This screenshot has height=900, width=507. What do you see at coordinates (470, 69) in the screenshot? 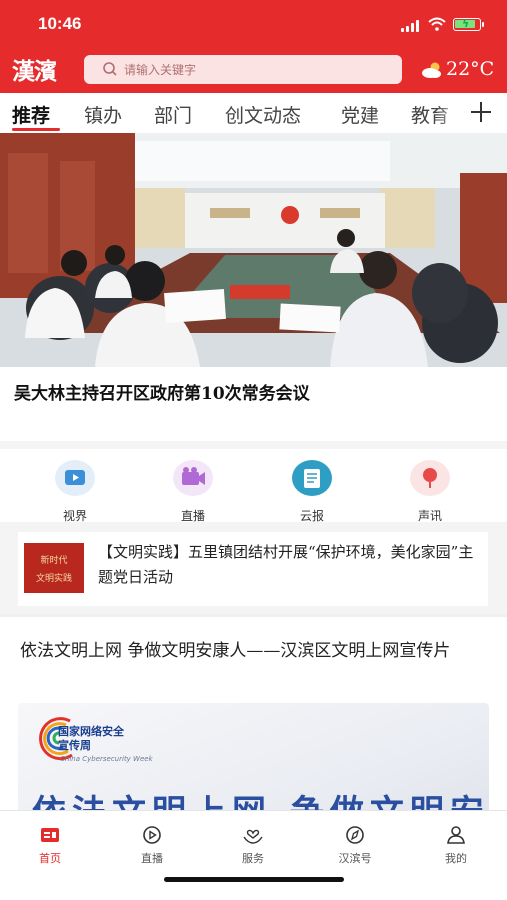
I see `temperature: 22°C` at bounding box center [470, 69].